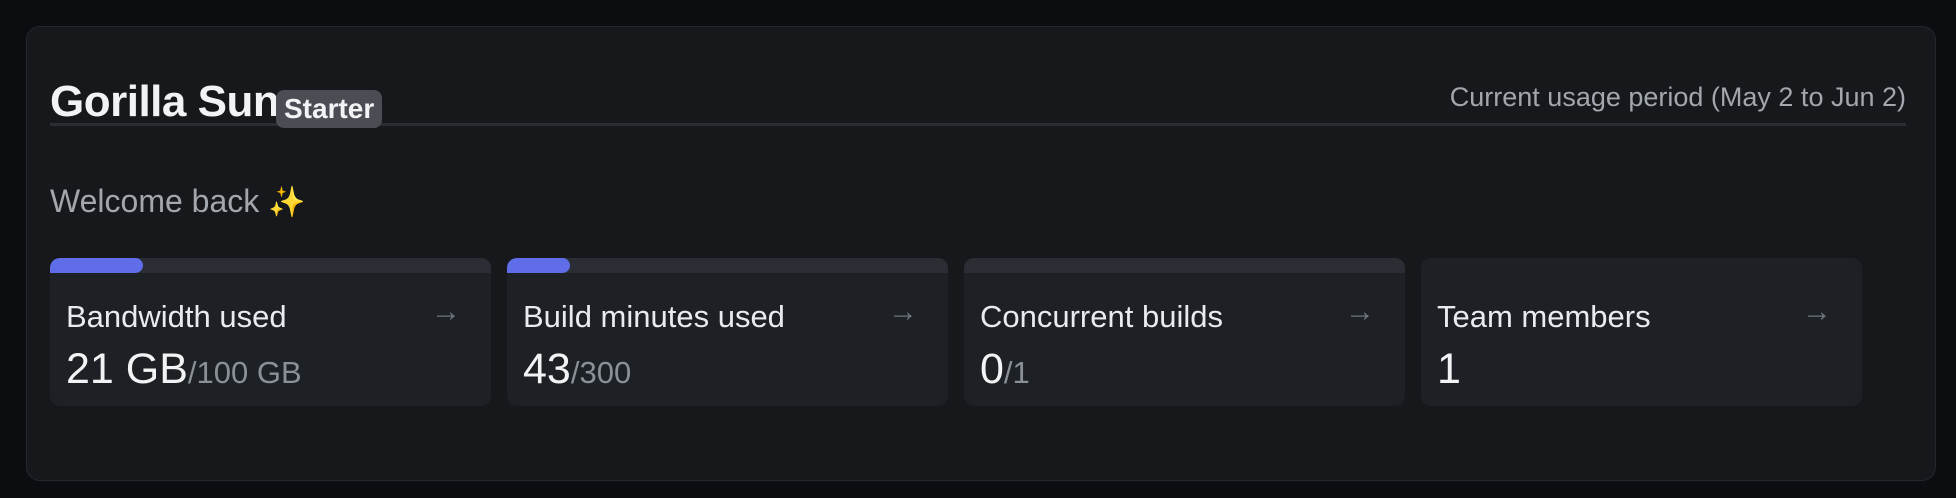  What do you see at coordinates (176, 316) in the screenshot?
I see `card-label: Bandwidth used` at bounding box center [176, 316].